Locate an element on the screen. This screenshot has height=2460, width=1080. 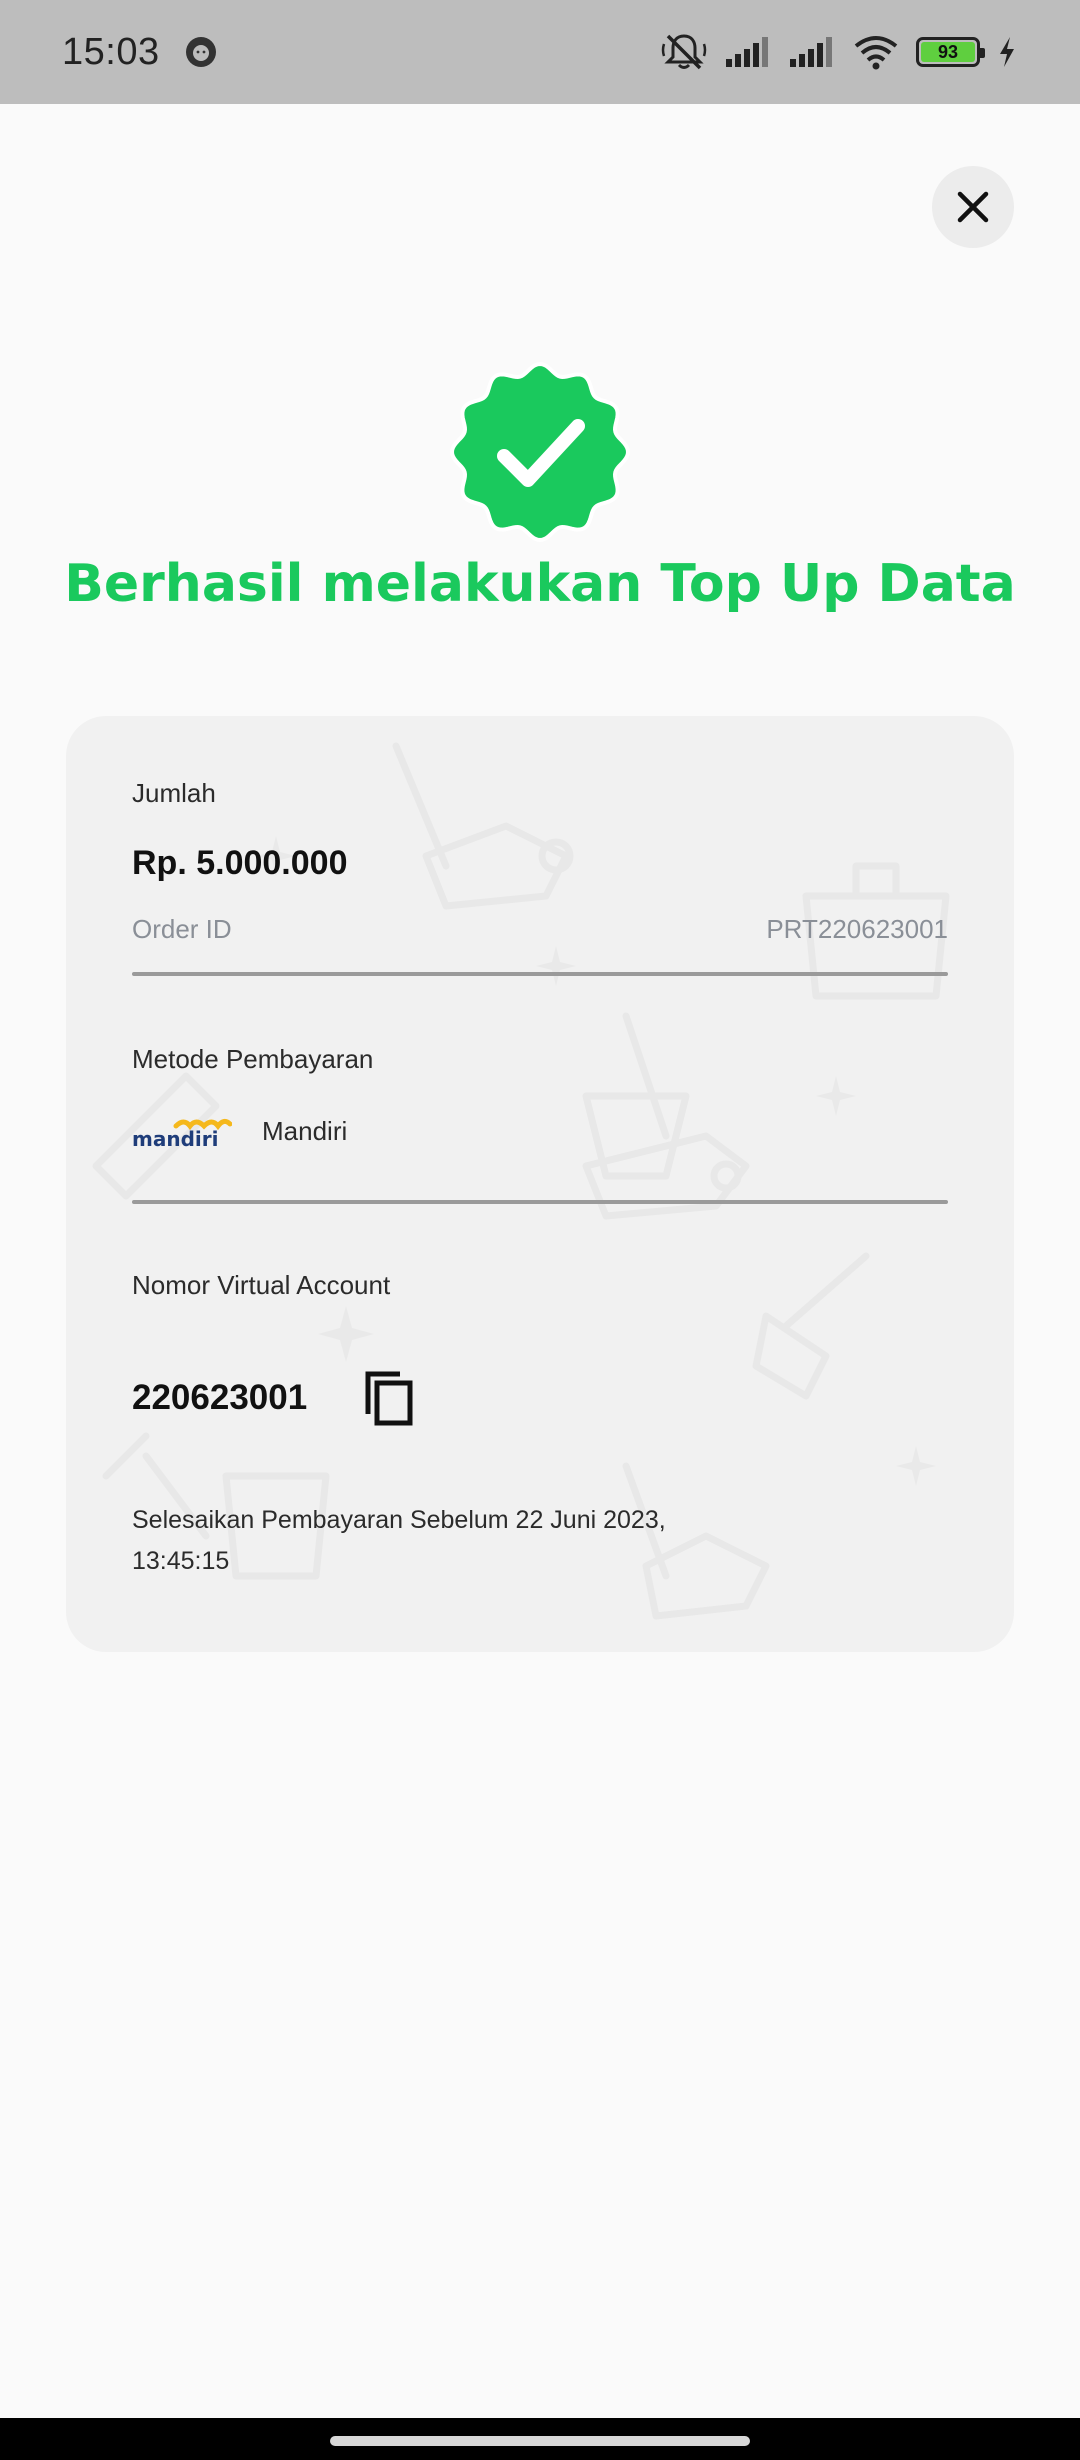
mandiri-logo-text: mandiri is located at coordinates (175, 1138).